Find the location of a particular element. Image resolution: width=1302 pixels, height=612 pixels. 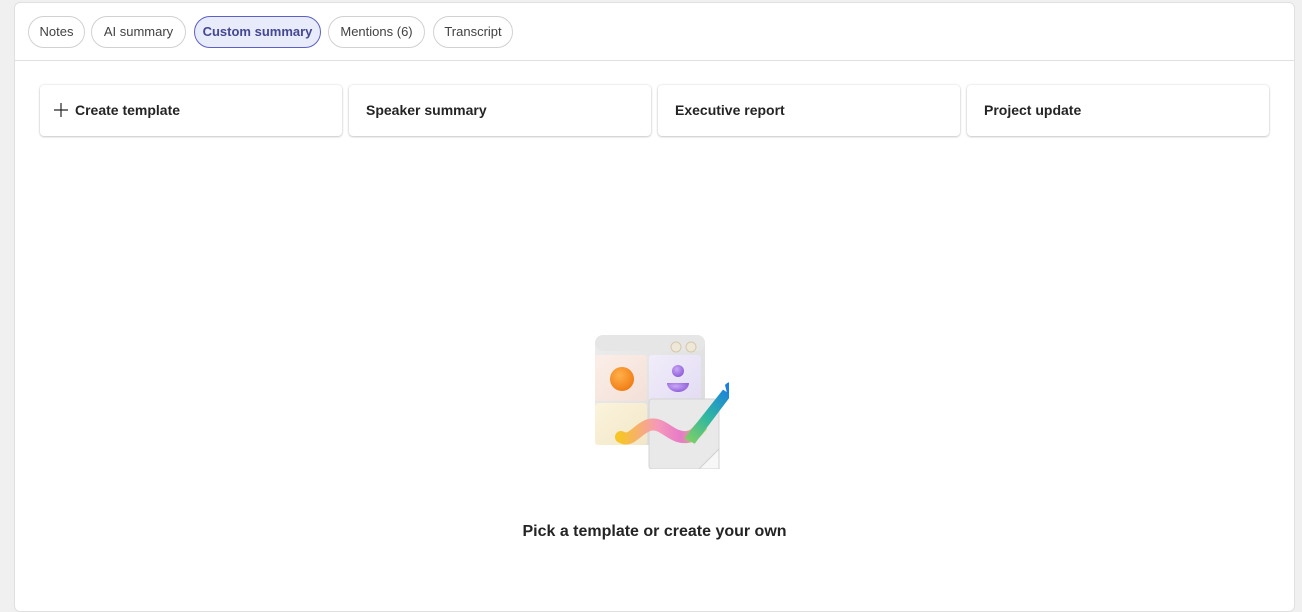

create-template-button: Create template is located at coordinates (191, 110).